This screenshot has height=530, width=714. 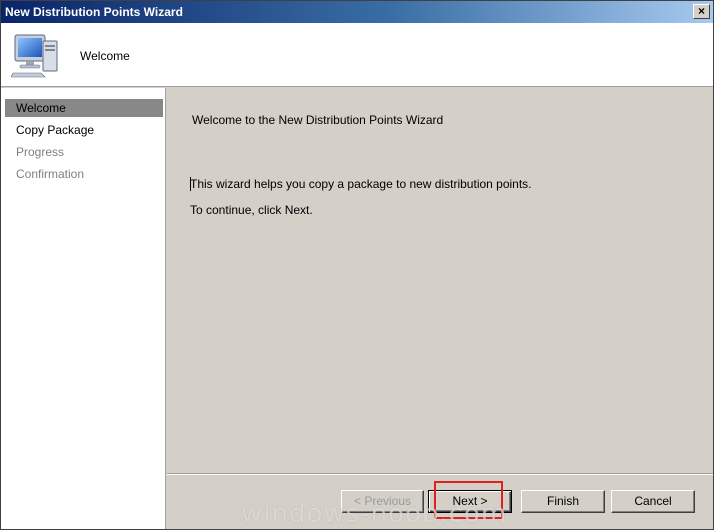 What do you see at coordinates (41, 108) in the screenshot?
I see `sidebar-item-label: Welcome` at bounding box center [41, 108].